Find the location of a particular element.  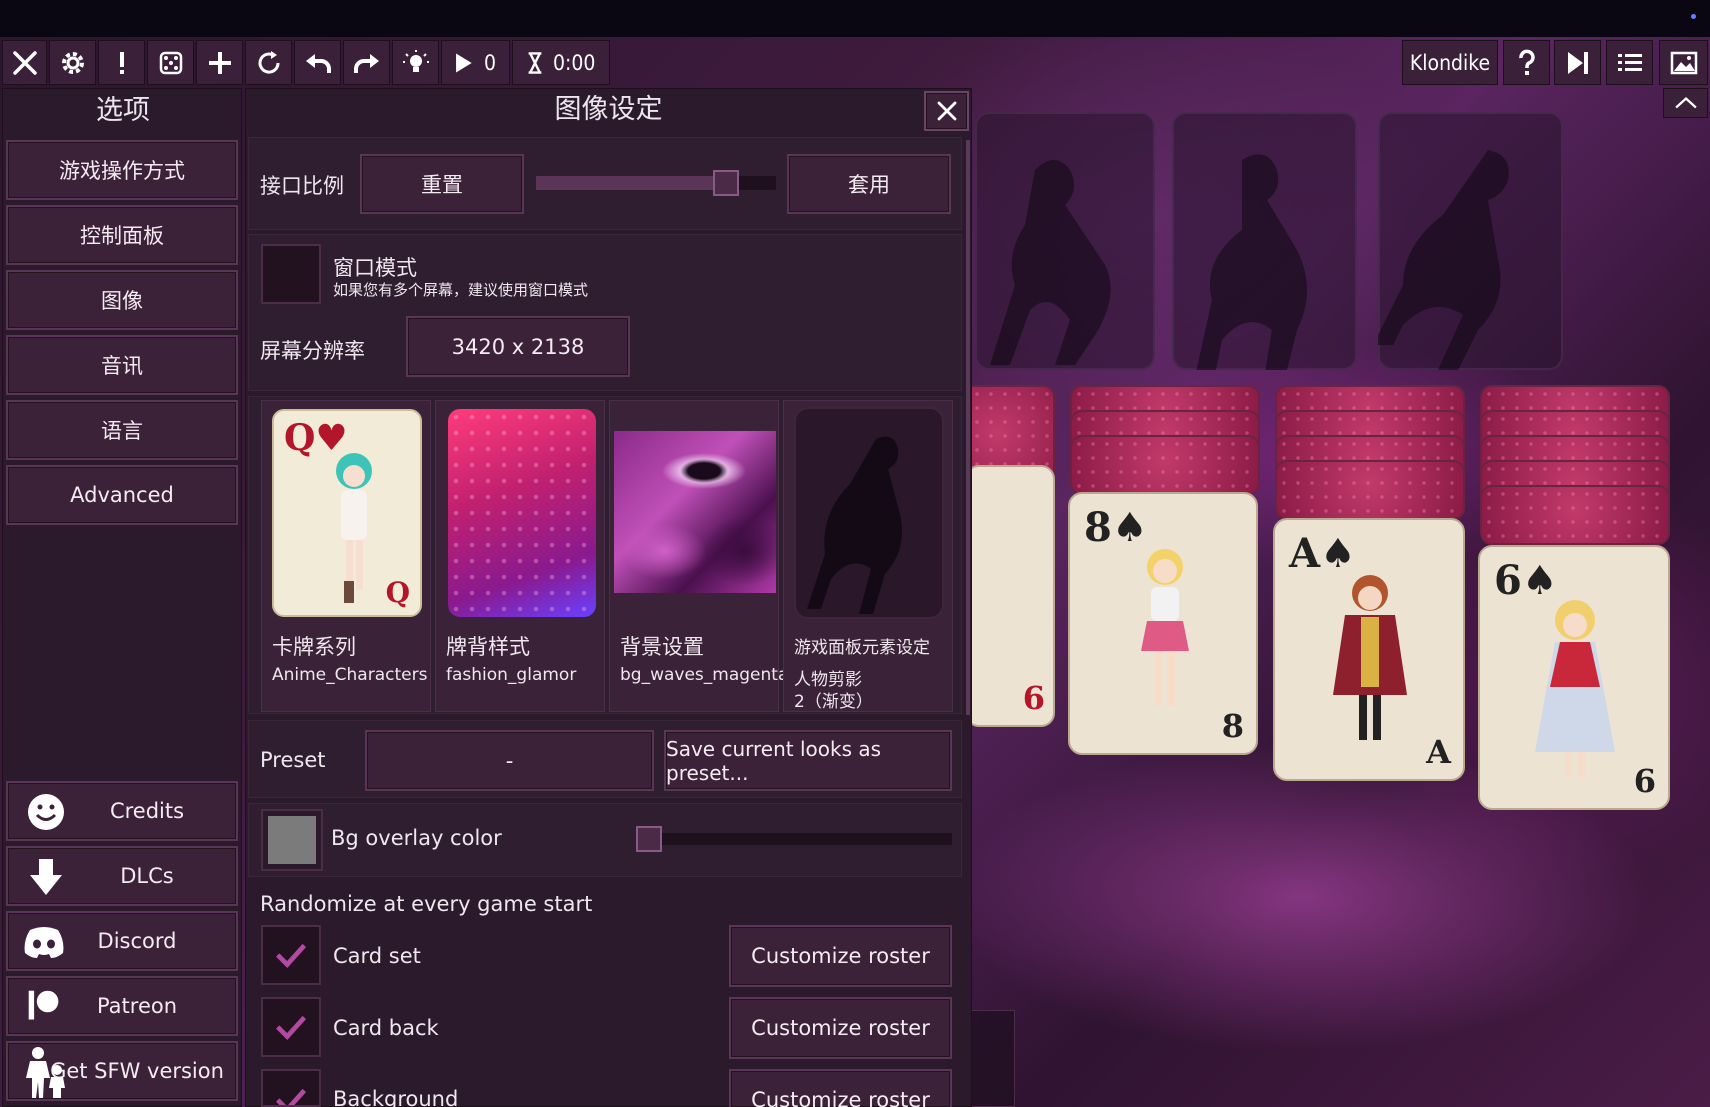

question-icon is located at coordinates (1526, 62).